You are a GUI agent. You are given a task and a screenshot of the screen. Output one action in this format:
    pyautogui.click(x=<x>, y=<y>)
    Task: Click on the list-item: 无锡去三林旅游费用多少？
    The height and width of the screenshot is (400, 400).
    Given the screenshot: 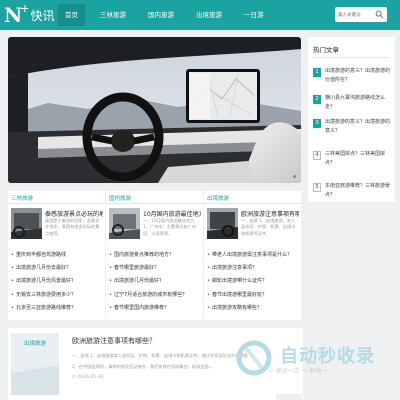 What is the action you would take?
    pyautogui.click(x=57, y=295)
    